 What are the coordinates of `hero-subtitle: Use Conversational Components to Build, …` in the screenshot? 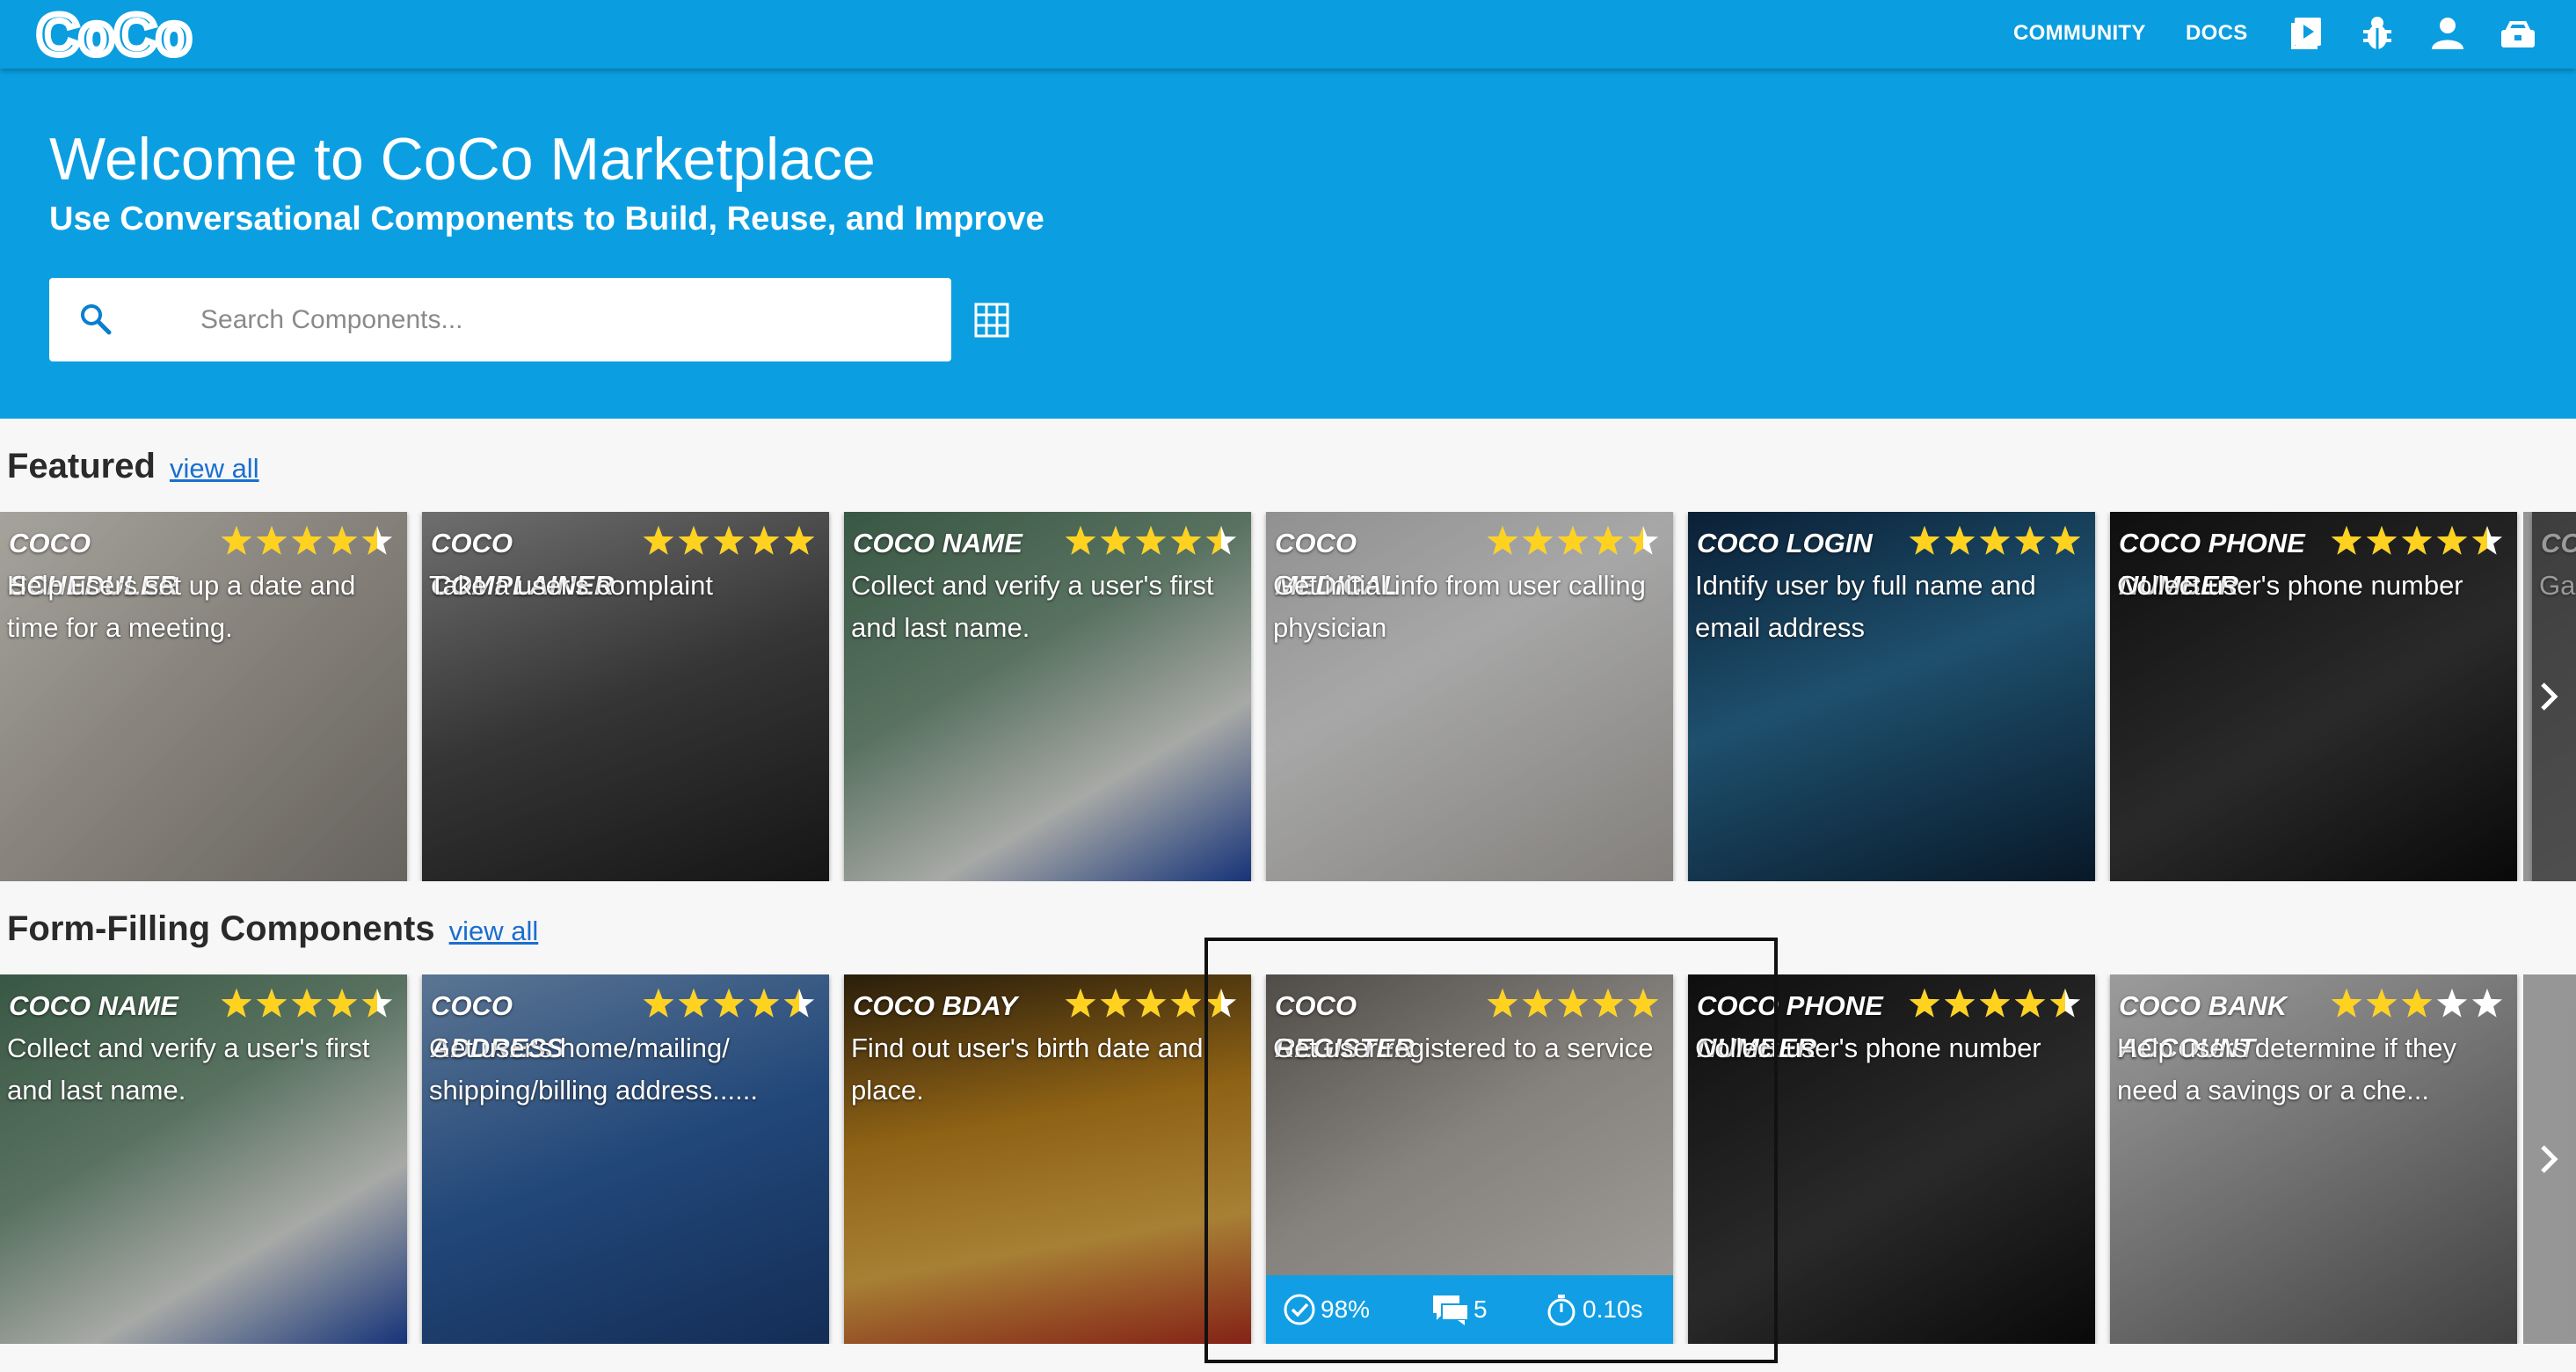 It's located at (546, 219).